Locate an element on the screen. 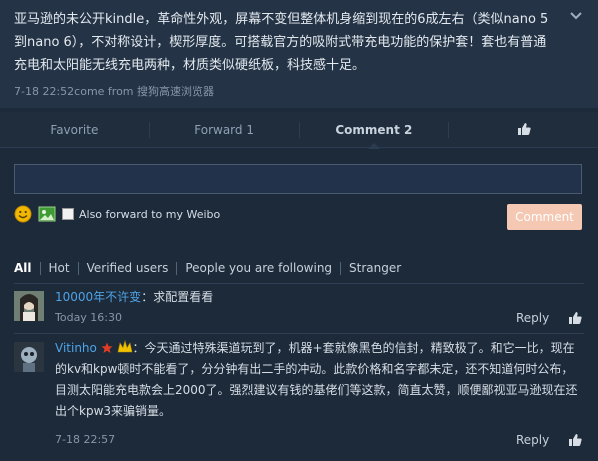 This screenshot has width=598, height=461. chevron-down-icon is located at coordinates (576, 16).